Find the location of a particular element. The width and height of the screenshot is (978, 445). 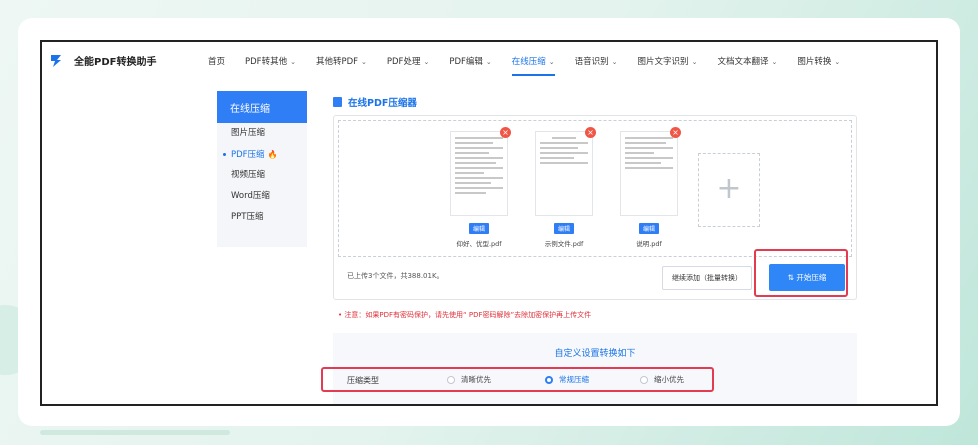

nav-item-image-convert: 图片转换 ⌄ is located at coordinates (818, 61).